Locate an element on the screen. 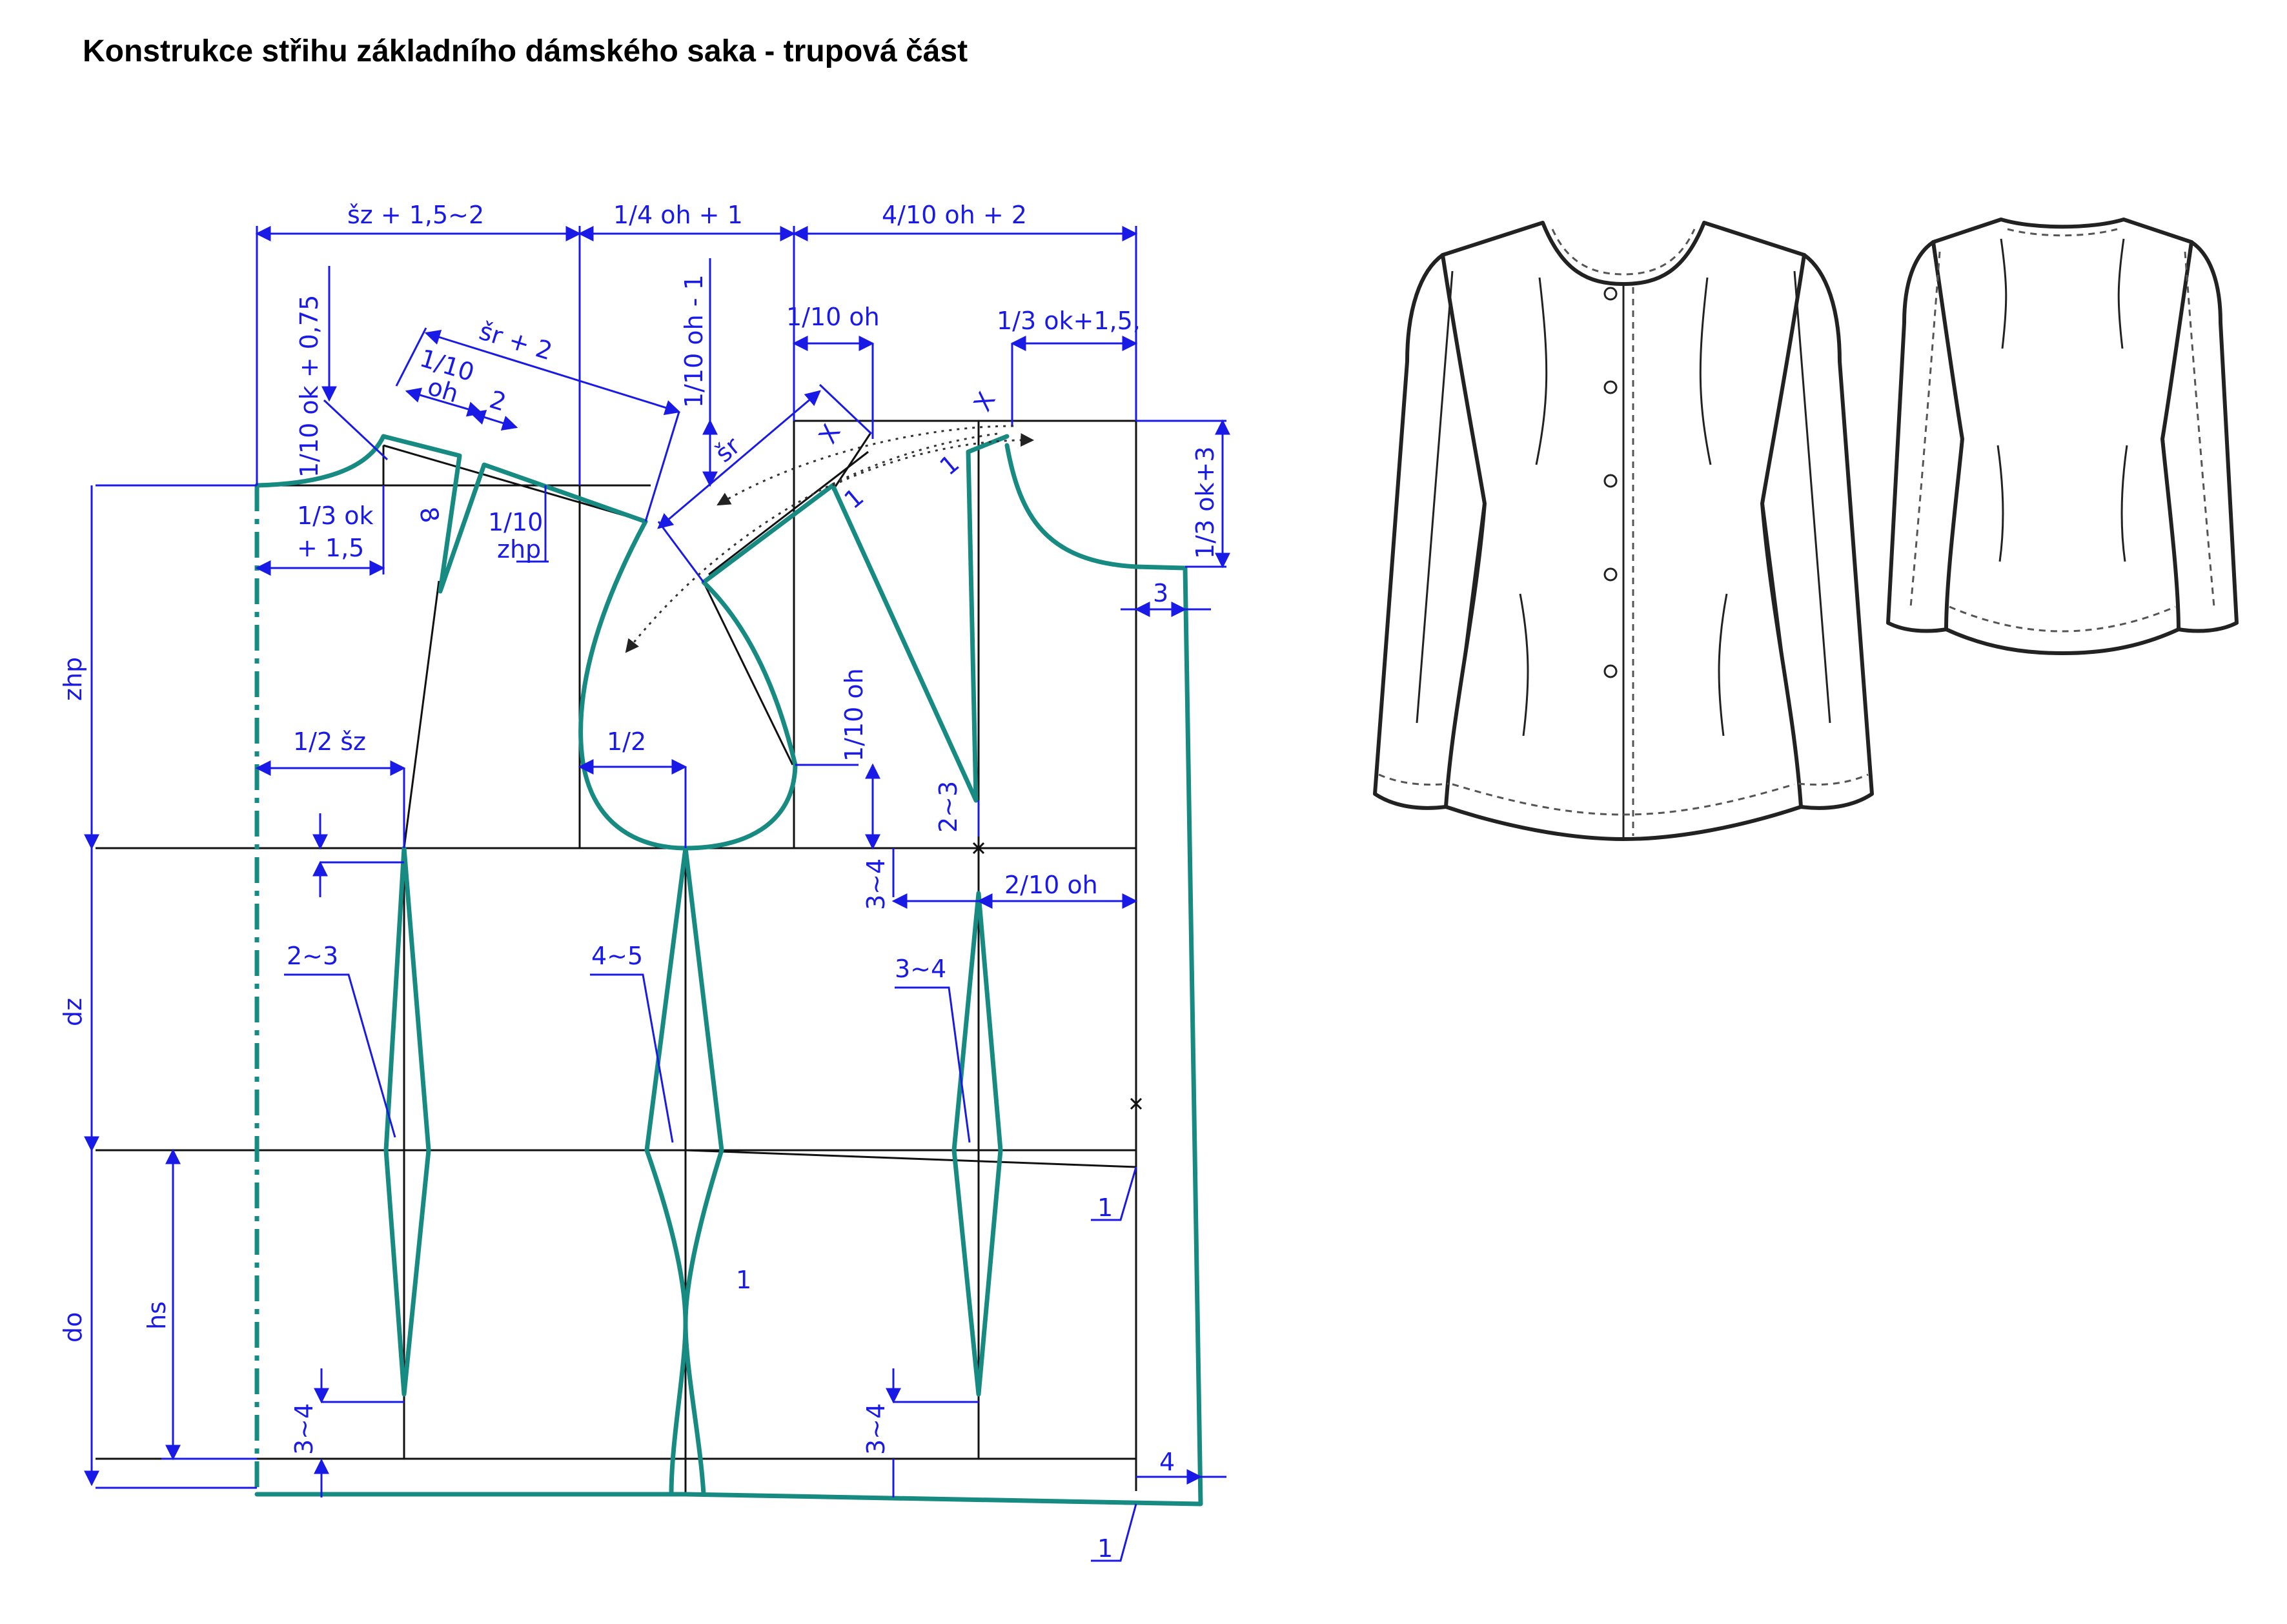  label-one-d: 1 is located at coordinates (1105, 1548).